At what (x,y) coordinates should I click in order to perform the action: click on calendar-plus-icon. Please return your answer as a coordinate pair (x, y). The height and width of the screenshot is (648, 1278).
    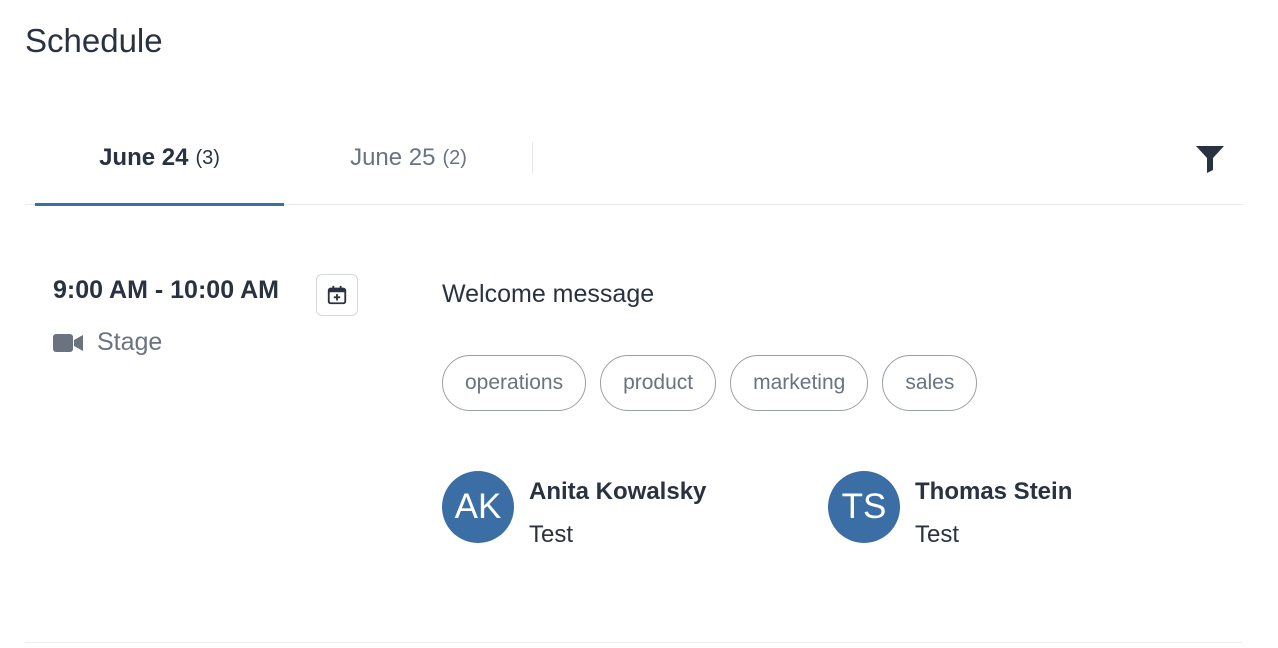
    Looking at the image, I should click on (337, 295).